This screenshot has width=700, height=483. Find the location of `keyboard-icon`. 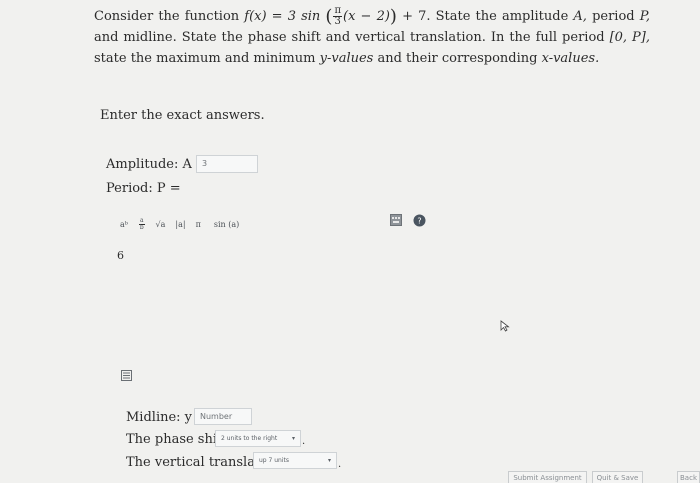

keyboard-icon is located at coordinates (396, 220).